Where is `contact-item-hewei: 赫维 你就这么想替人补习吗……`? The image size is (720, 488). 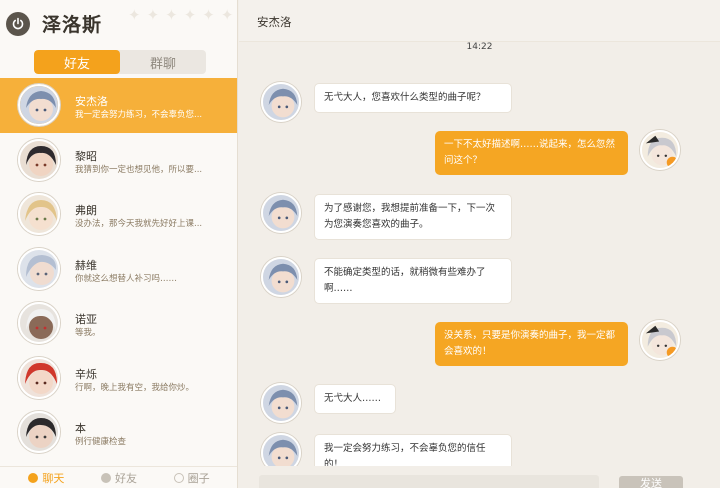
contact-item-hewei: 赫维 你就这么想替人补习吗…… is located at coordinates (118, 269).